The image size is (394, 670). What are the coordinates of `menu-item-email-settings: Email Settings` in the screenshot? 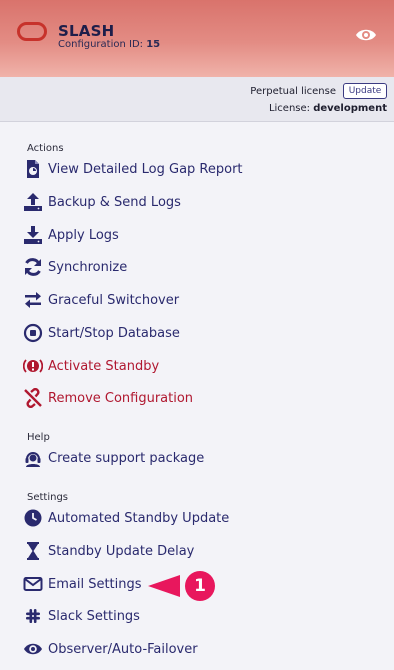 It's located at (82, 584).